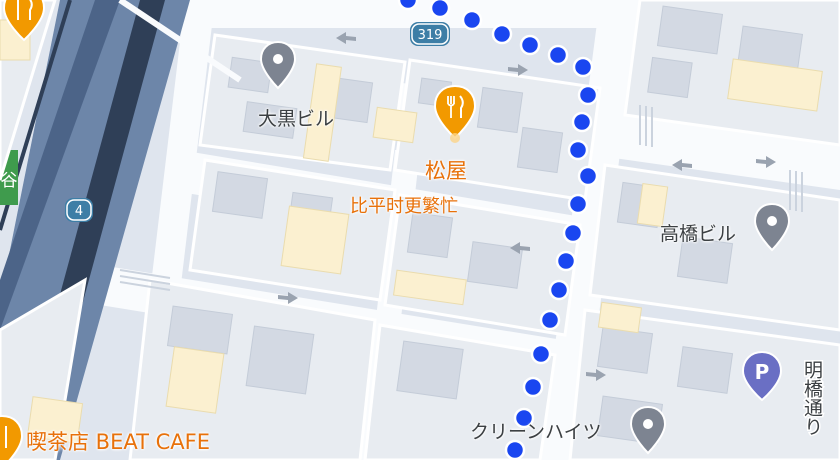  Describe the element at coordinates (446, 171) in the screenshot. I see `poi-label-matsuya: 松屋` at that location.